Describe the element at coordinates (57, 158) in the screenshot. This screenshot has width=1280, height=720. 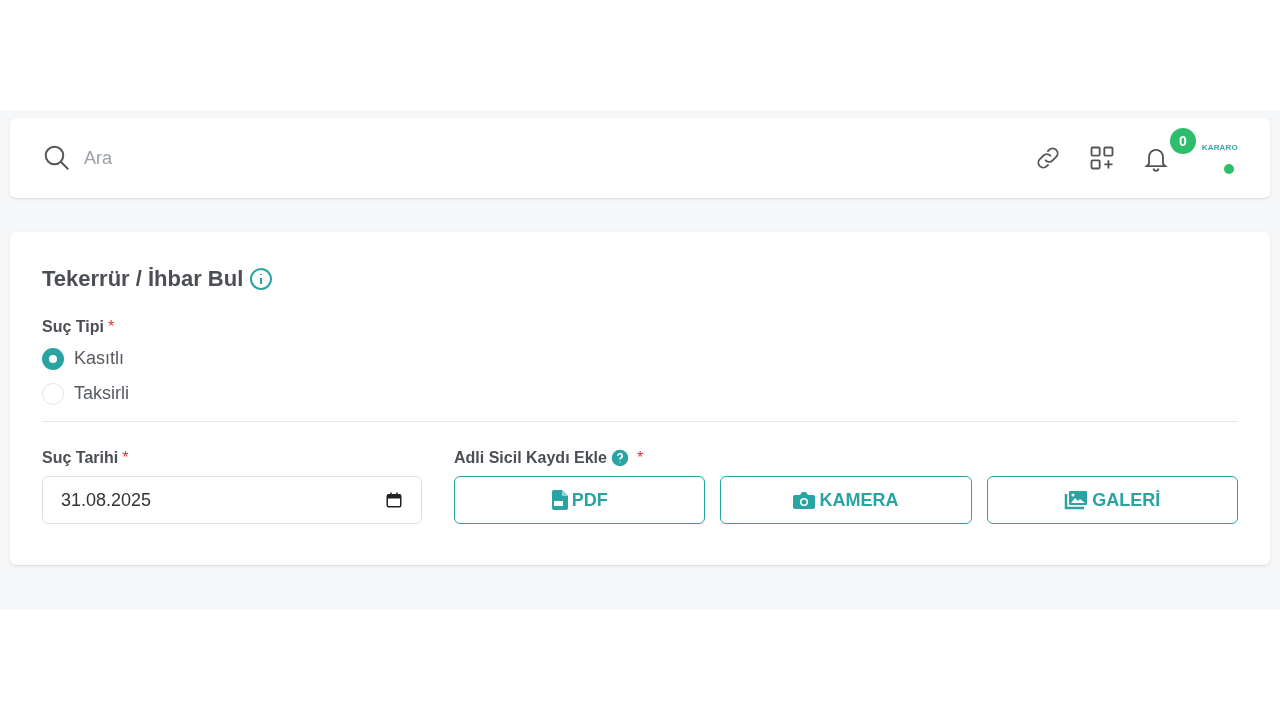
I see `search-icon` at that location.